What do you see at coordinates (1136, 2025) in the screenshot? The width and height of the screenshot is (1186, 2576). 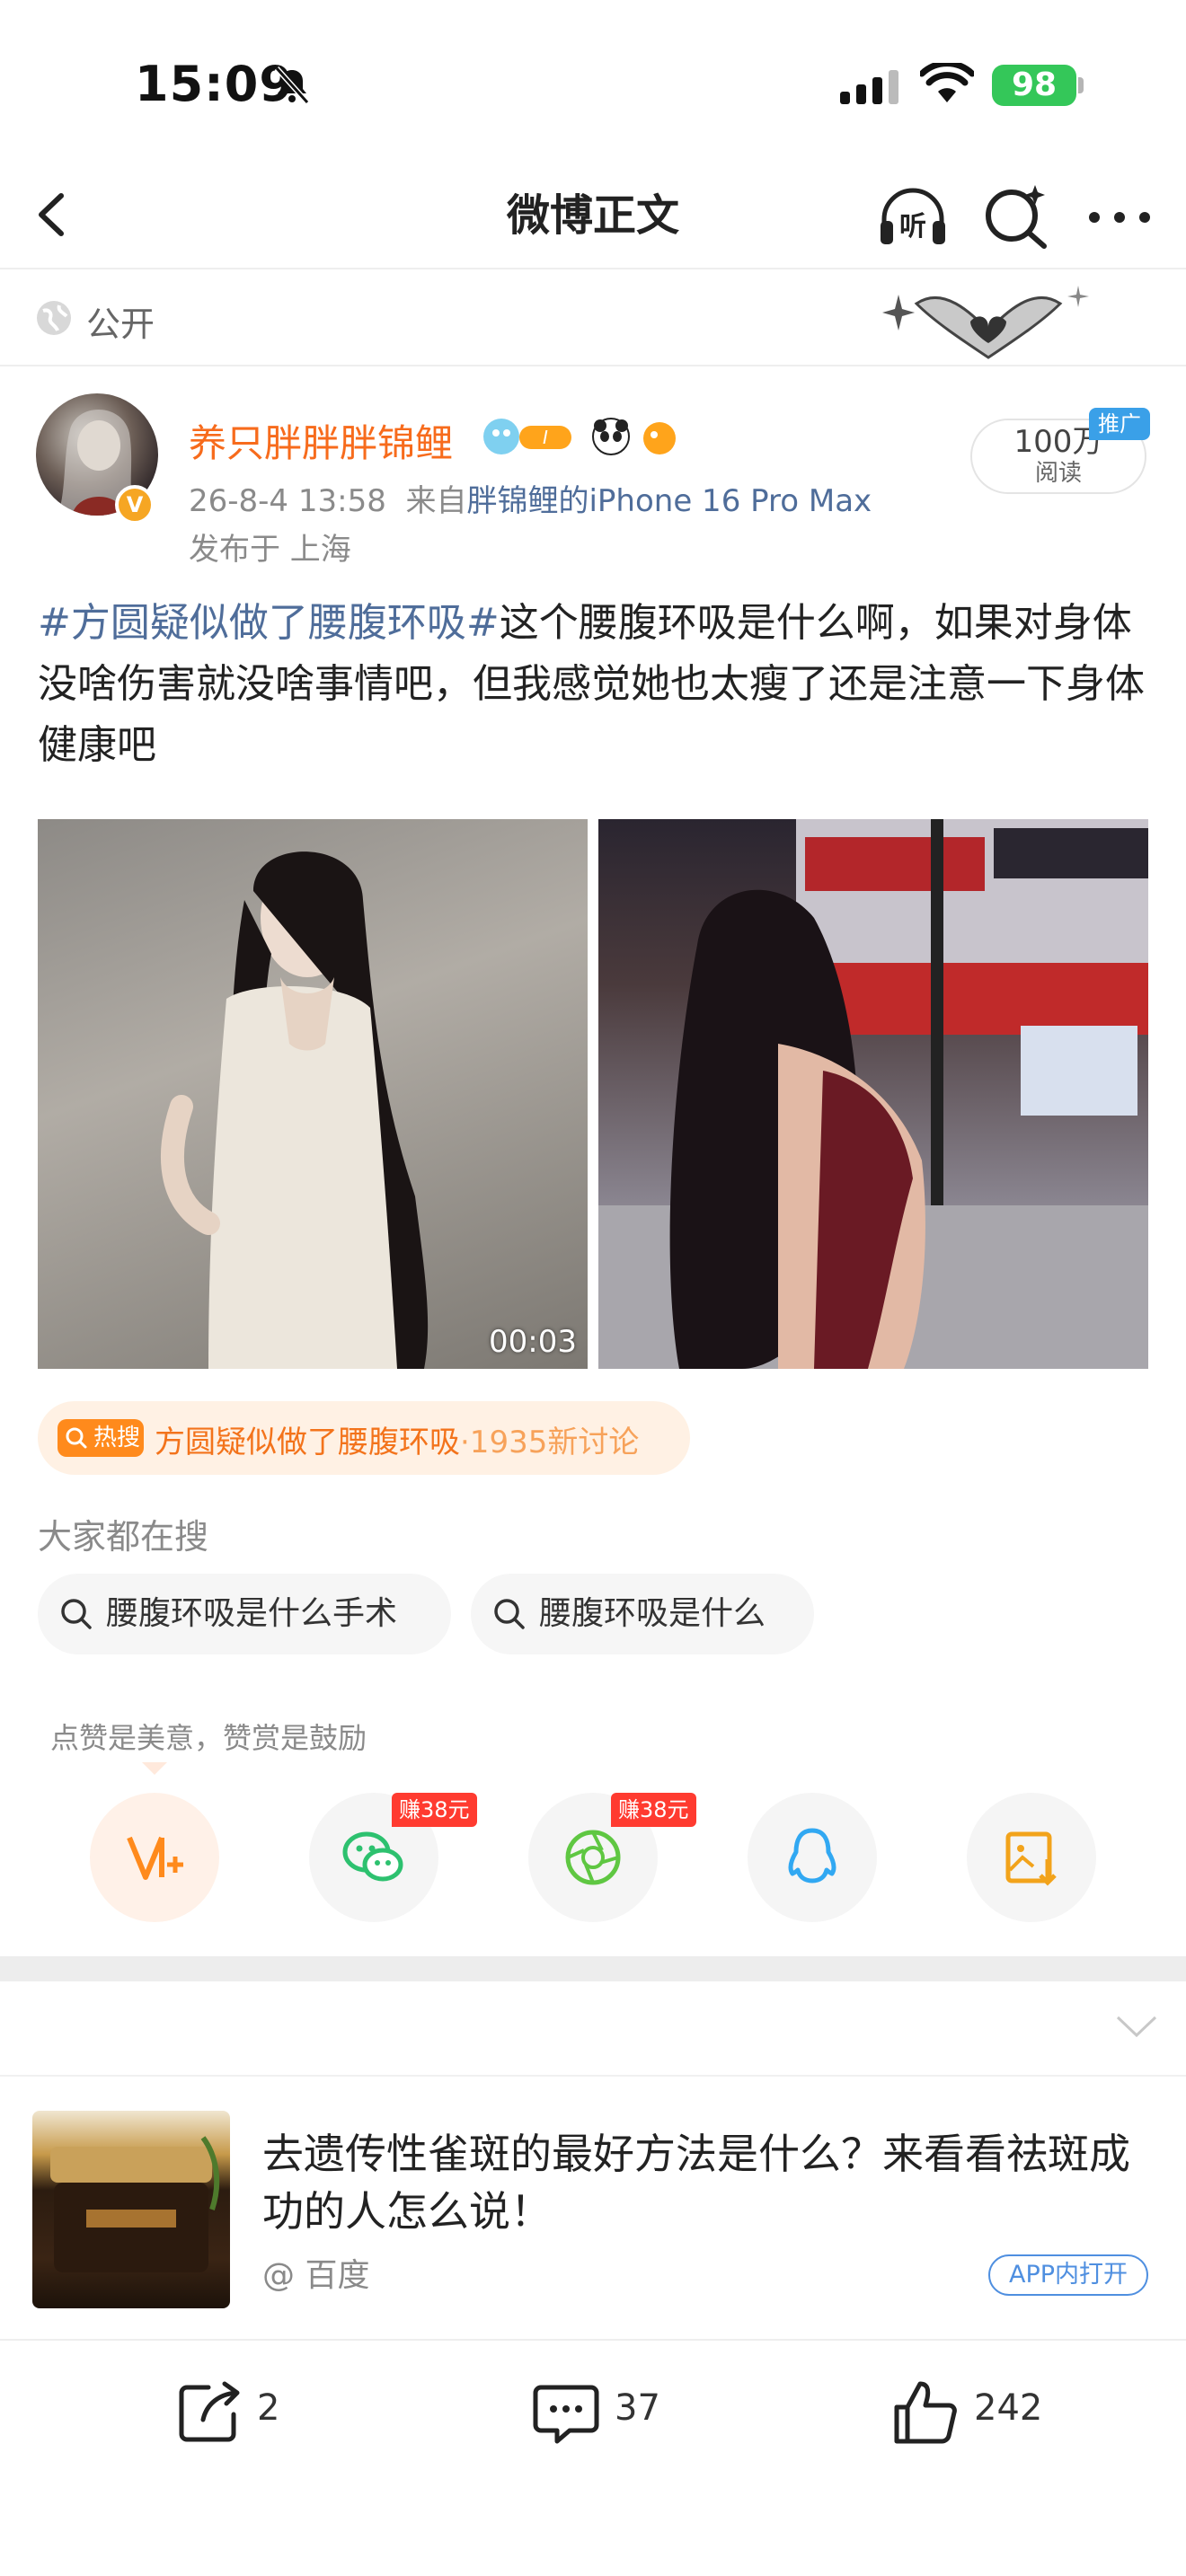 I see `chevron-down-icon` at bounding box center [1136, 2025].